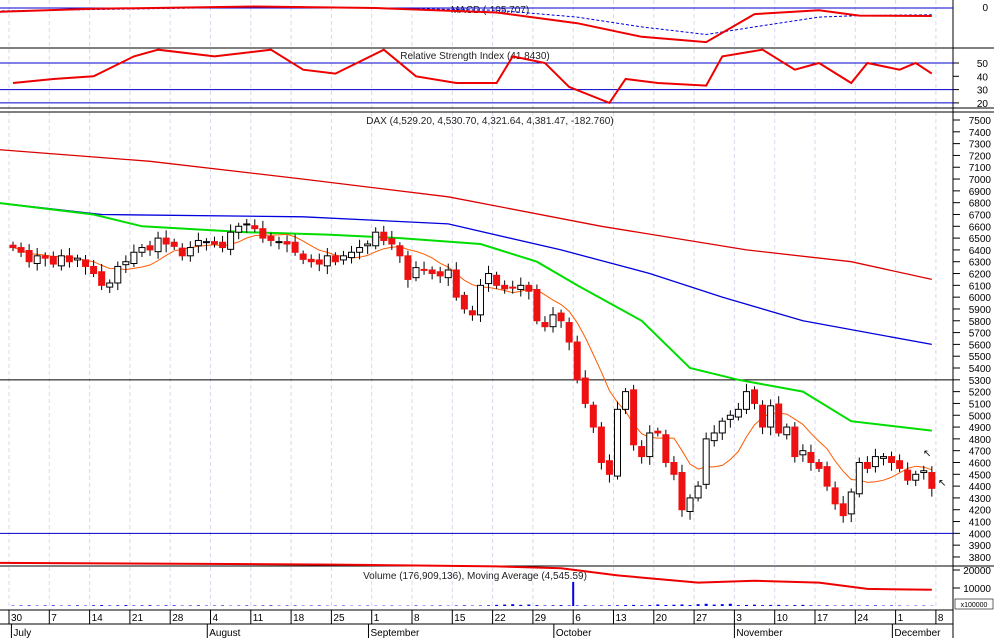 This screenshot has height=643, width=994. I want to click on price-tick-label: 5800, so click(980, 322).